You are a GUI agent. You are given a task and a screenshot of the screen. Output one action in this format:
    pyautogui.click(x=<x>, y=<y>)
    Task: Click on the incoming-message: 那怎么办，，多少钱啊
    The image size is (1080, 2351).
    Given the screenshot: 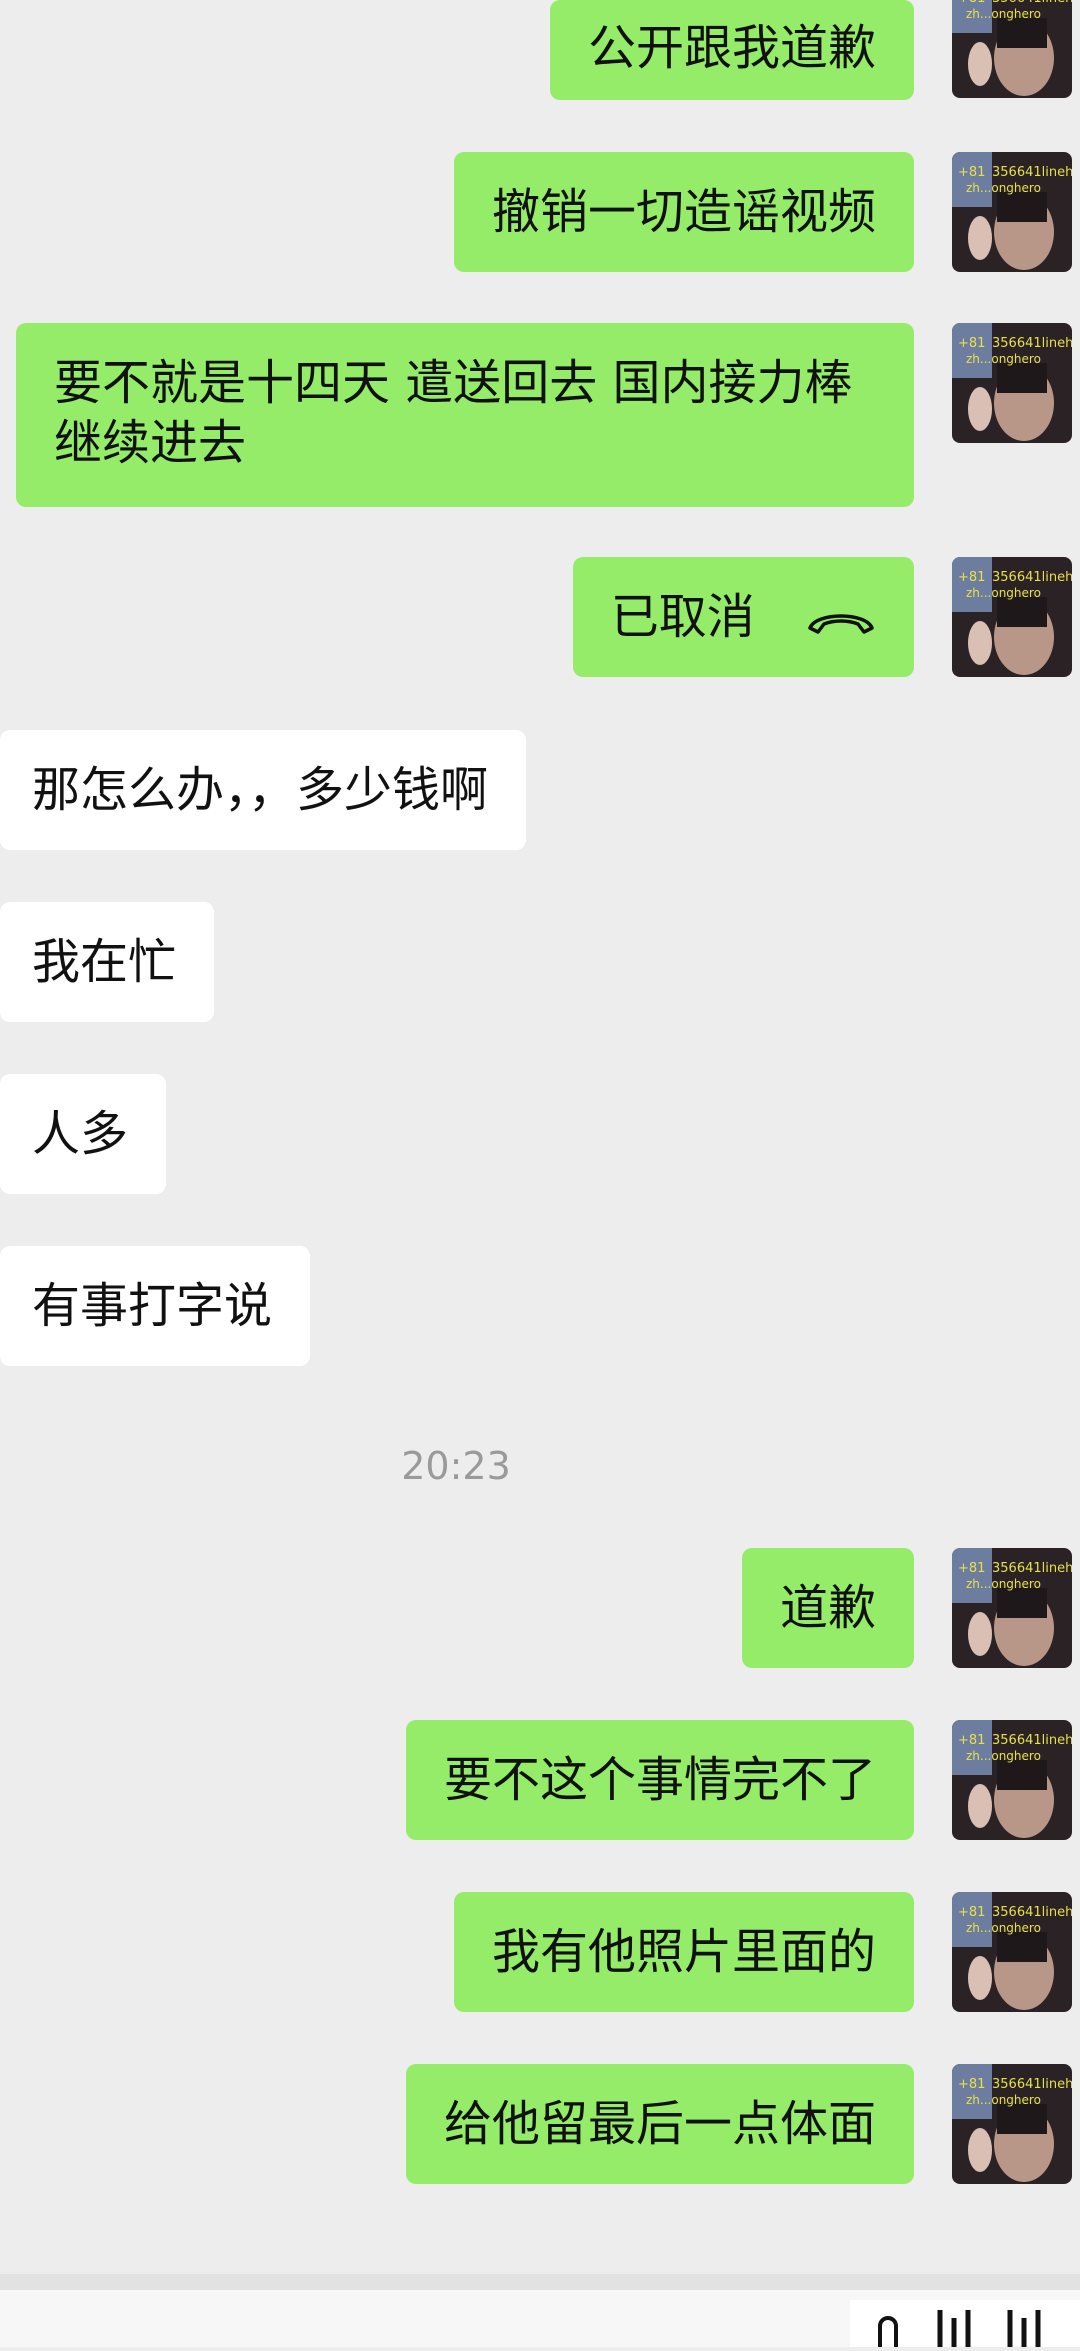 What is the action you would take?
    pyautogui.click(x=263, y=790)
    